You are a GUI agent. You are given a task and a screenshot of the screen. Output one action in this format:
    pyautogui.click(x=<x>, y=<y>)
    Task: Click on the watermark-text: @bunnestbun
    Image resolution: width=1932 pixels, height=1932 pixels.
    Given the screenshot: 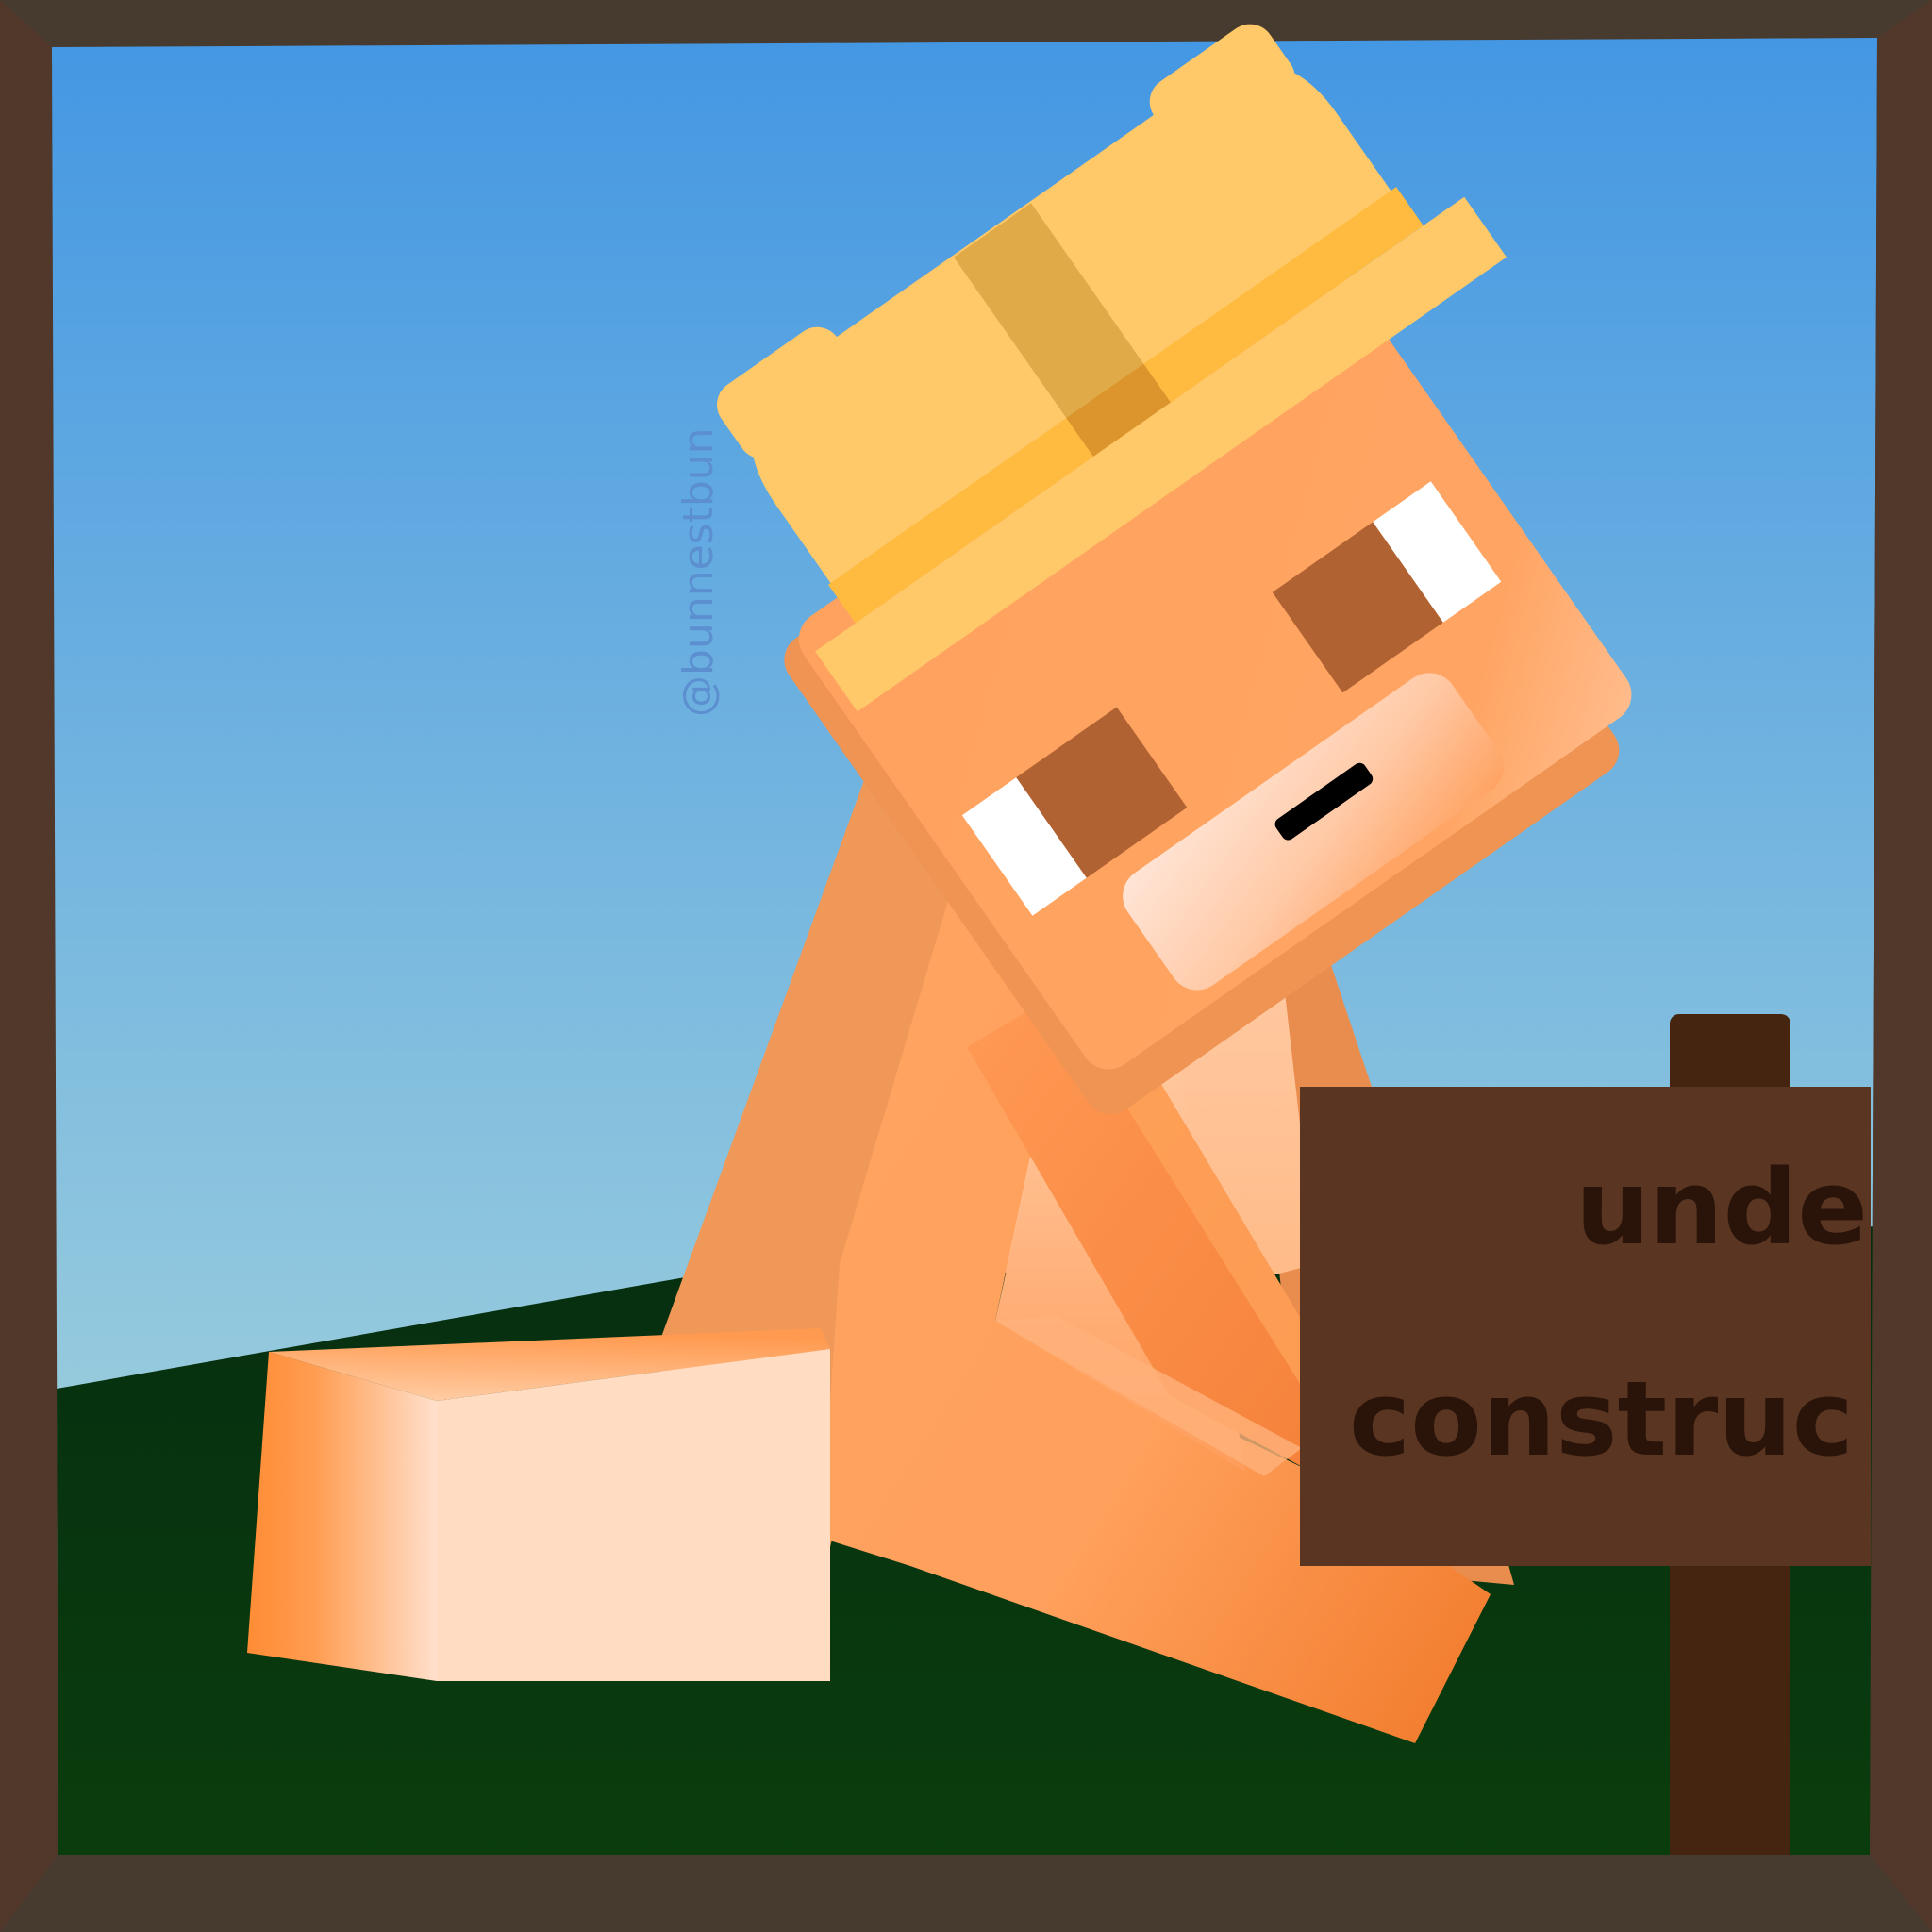 What is the action you would take?
    pyautogui.click(x=699, y=572)
    